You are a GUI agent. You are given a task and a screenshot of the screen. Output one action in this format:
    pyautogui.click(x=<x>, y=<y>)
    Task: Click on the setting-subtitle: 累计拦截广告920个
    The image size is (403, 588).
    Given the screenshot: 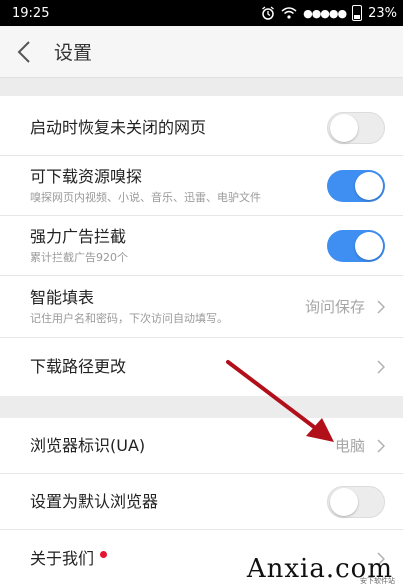 What is the action you would take?
    pyautogui.click(x=79, y=257)
    